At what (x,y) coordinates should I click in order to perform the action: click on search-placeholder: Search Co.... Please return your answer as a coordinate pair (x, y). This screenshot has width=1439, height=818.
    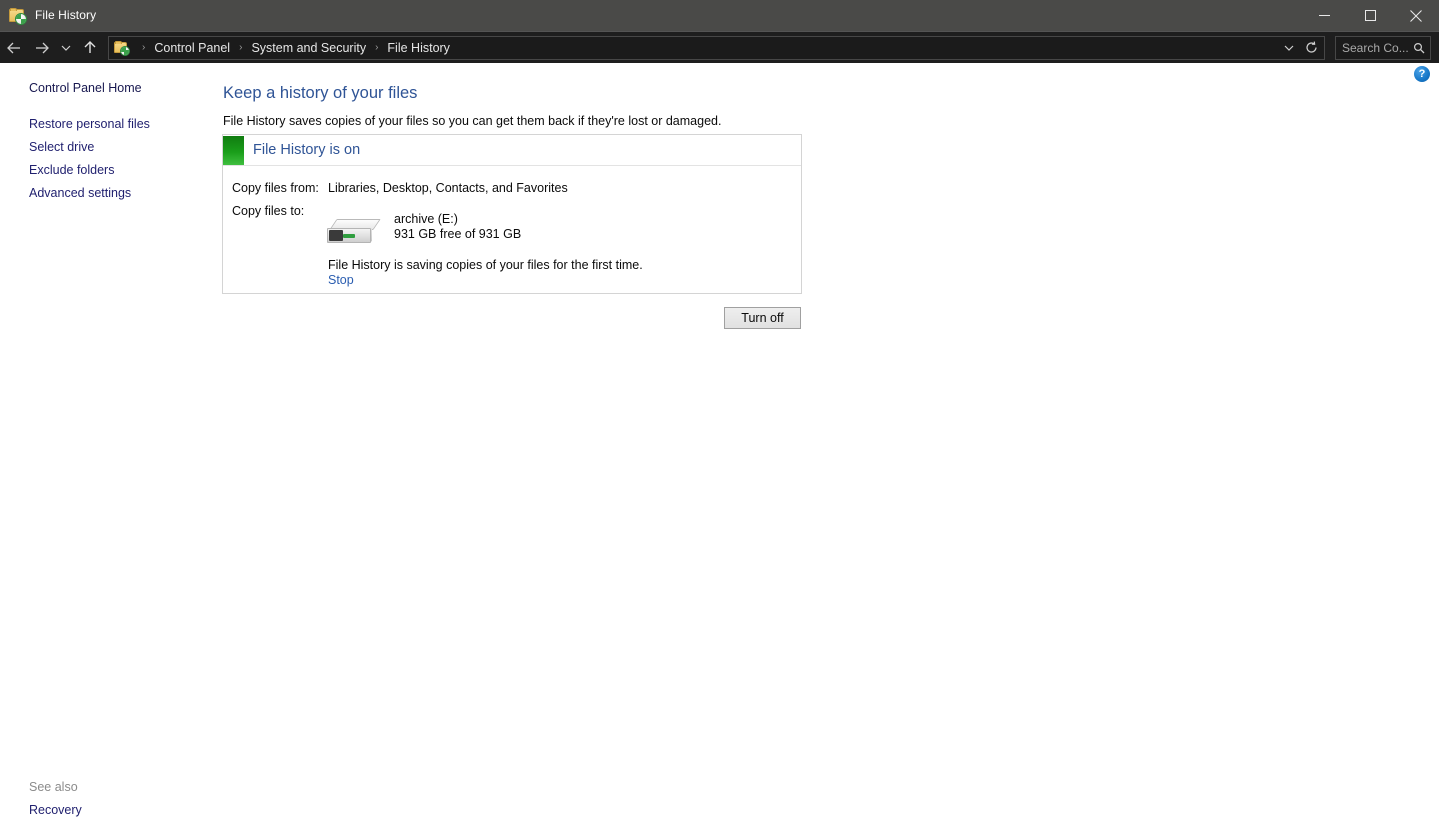
    Looking at the image, I should click on (1375, 47).